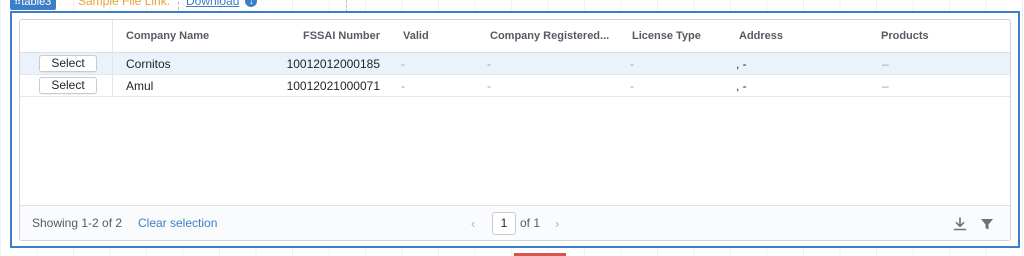  Describe the element at coordinates (341, 36) in the screenshot. I see `header-fssai-number: FSSAI Number` at that location.